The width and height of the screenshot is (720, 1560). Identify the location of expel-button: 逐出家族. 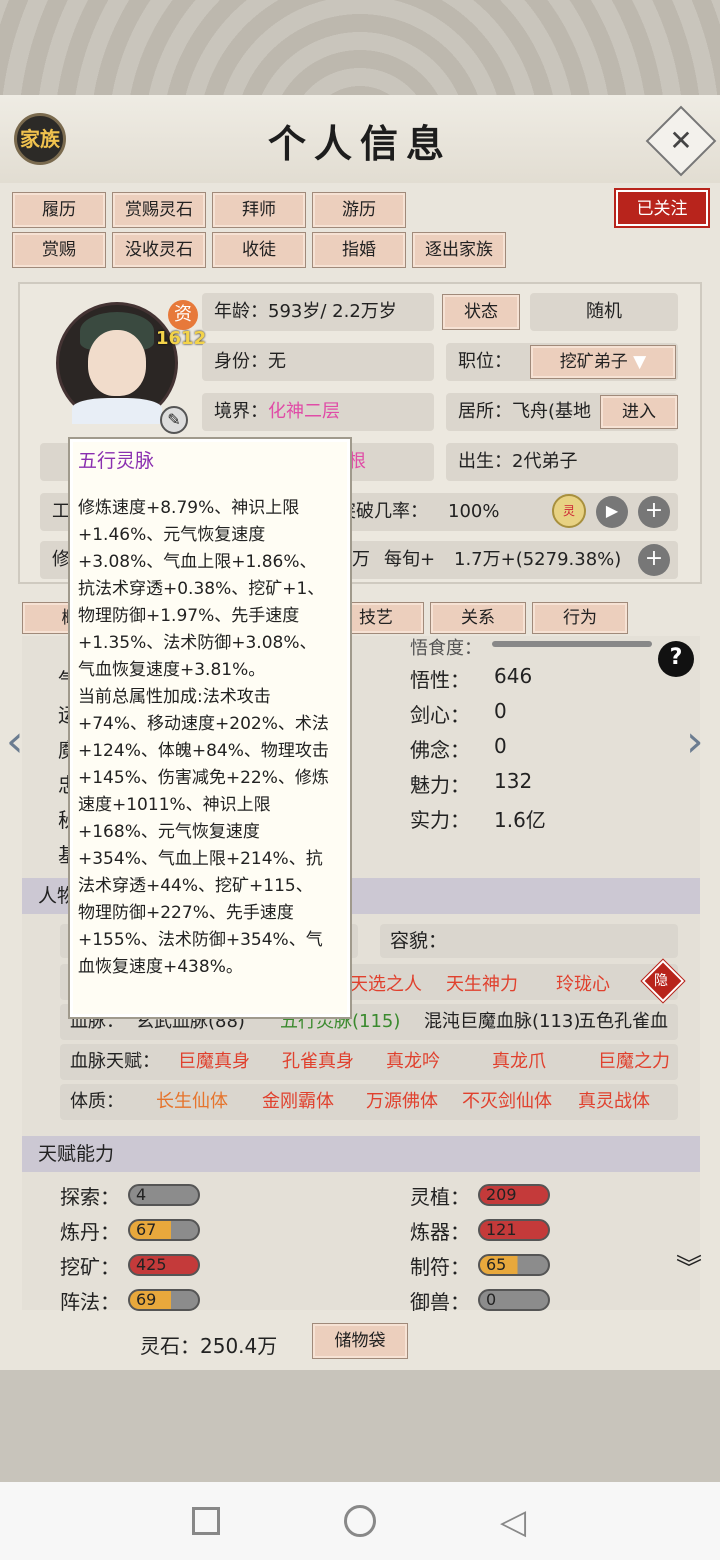
(459, 250).